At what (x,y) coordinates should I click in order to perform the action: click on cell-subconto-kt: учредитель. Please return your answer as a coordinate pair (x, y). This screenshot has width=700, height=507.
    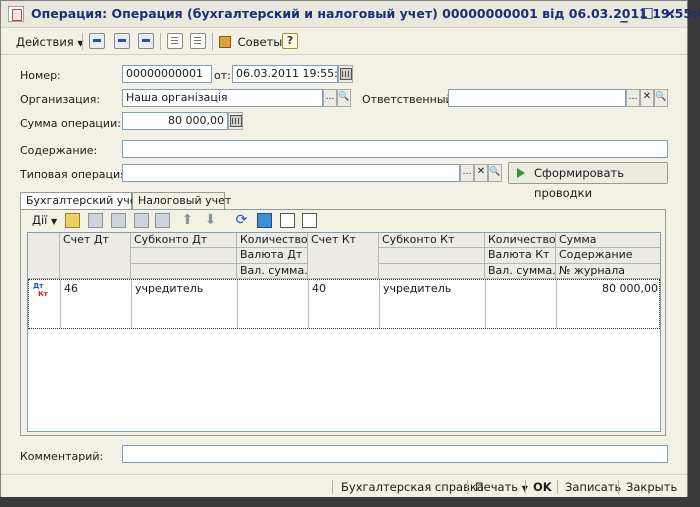
    Looking at the image, I should click on (433, 304).